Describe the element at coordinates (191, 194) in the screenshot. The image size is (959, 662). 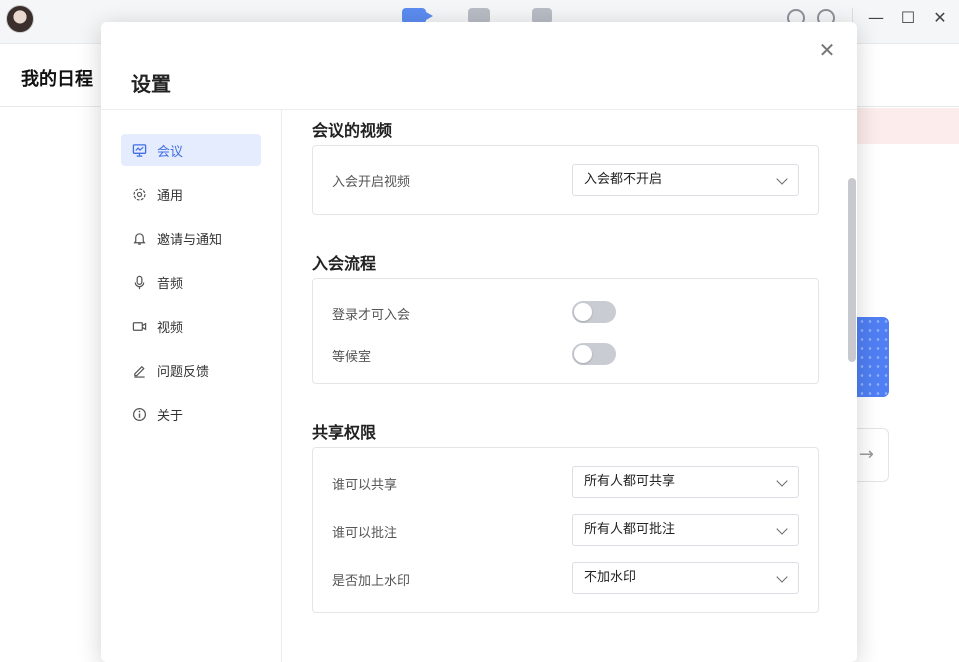
I see `nav-item-general: 通用` at that location.